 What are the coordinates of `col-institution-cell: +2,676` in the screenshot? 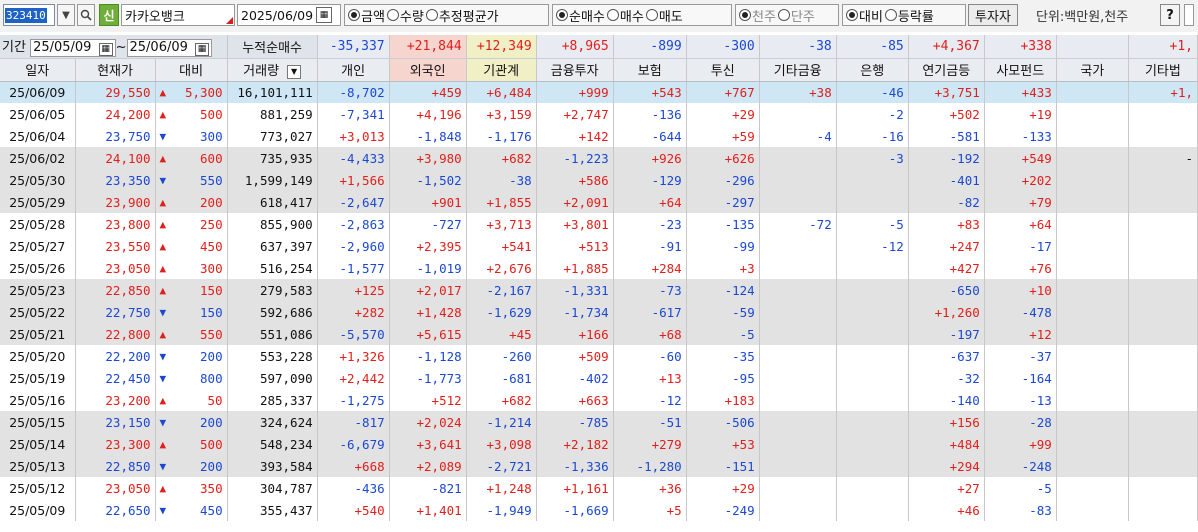 It's located at (501, 268).